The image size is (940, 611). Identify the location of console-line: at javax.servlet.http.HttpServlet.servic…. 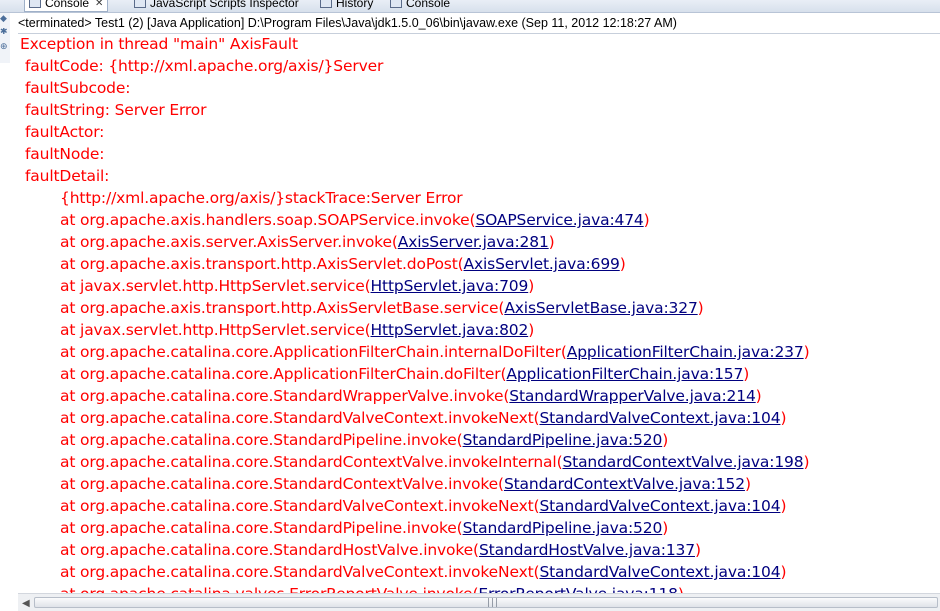
(297, 330).